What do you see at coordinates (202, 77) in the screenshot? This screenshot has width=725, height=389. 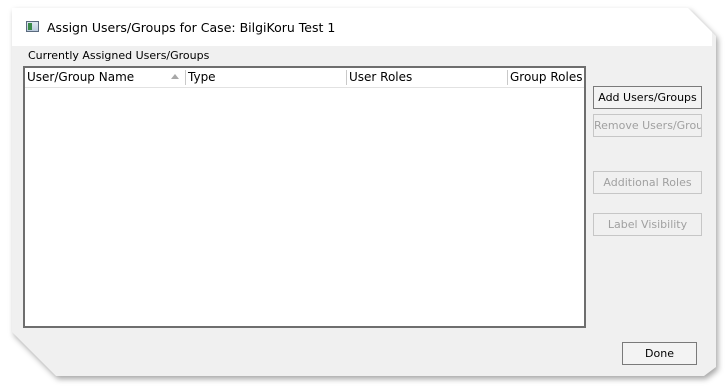 I see `column-label: Type` at bounding box center [202, 77].